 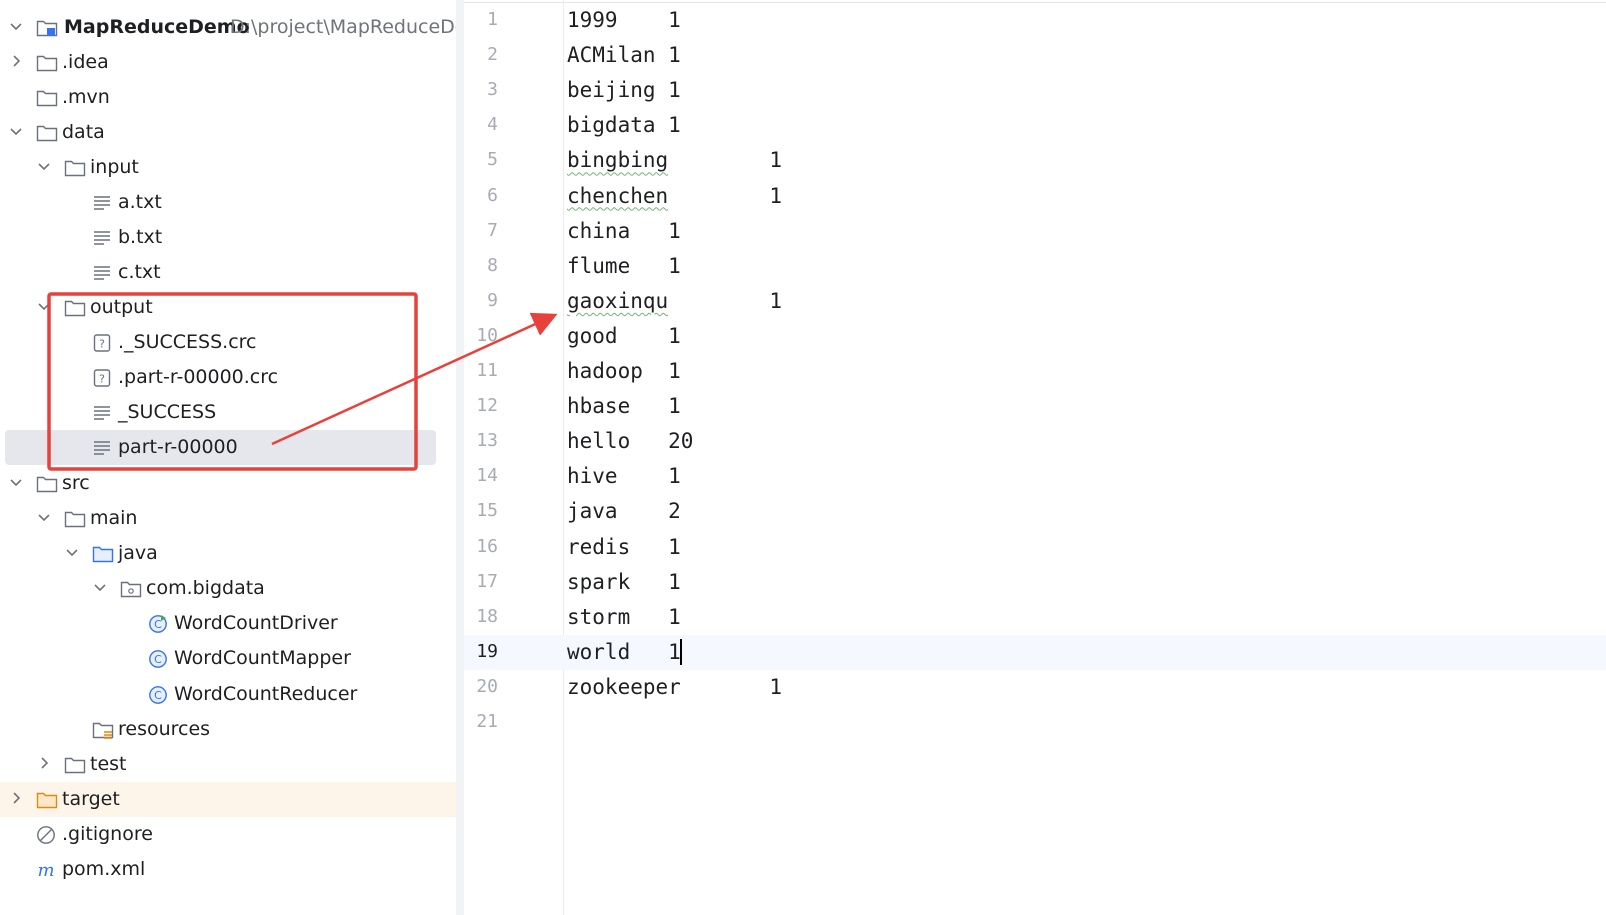 What do you see at coordinates (228, 202) in the screenshot?
I see `tree-item-a-txt: a.txt` at bounding box center [228, 202].